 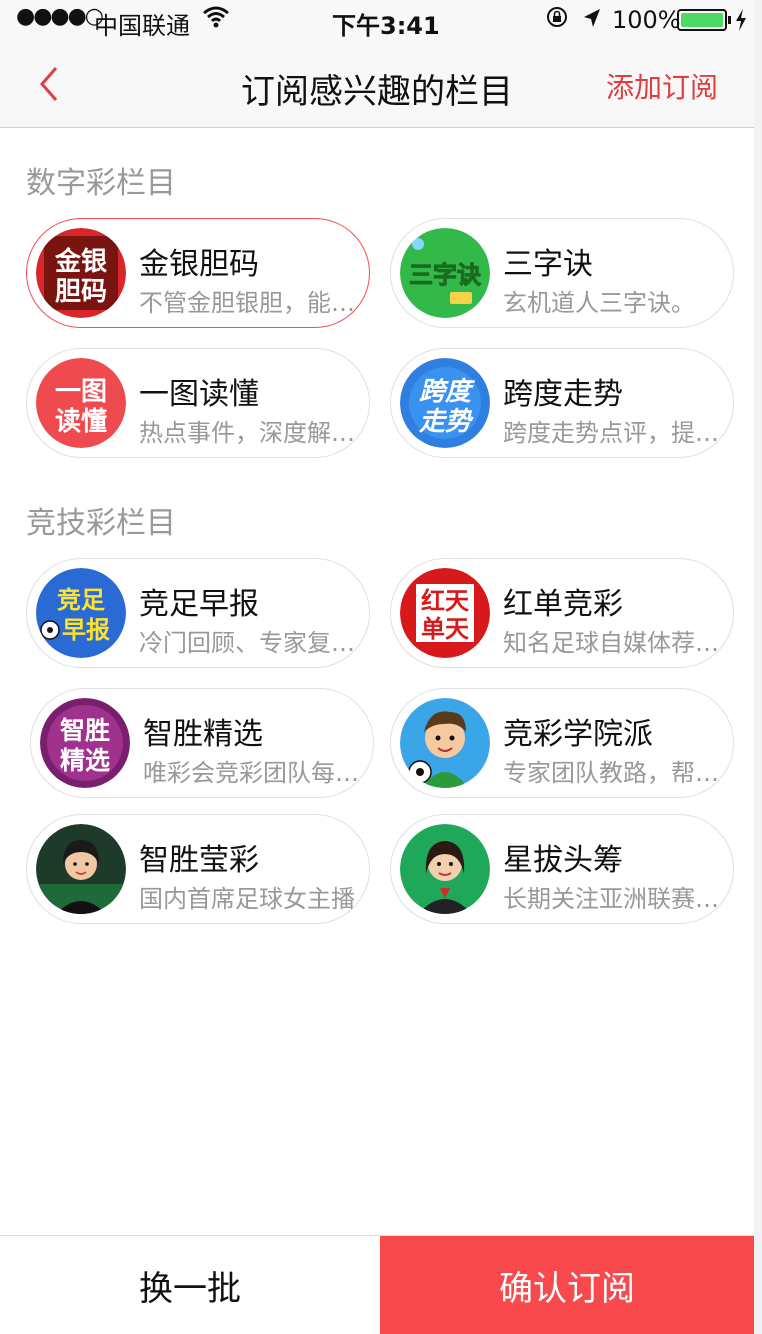 I want to click on column-desc: 唯彩会竞彩团队每日精选, so click(x=254, y=773).